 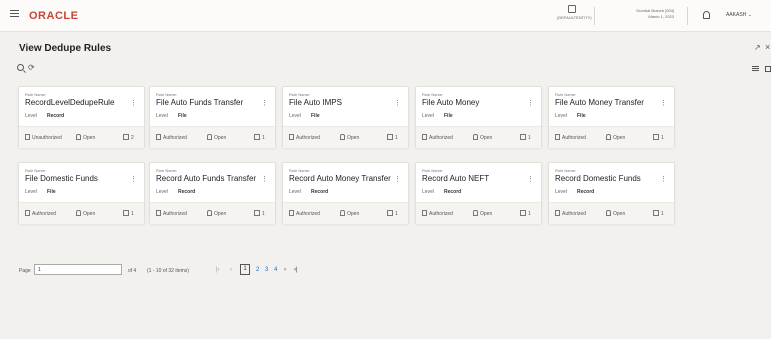 What do you see at coordinates (706, 15) in the screenshot?
I see `notification-bell-icon` at bounding box center [706, 15].